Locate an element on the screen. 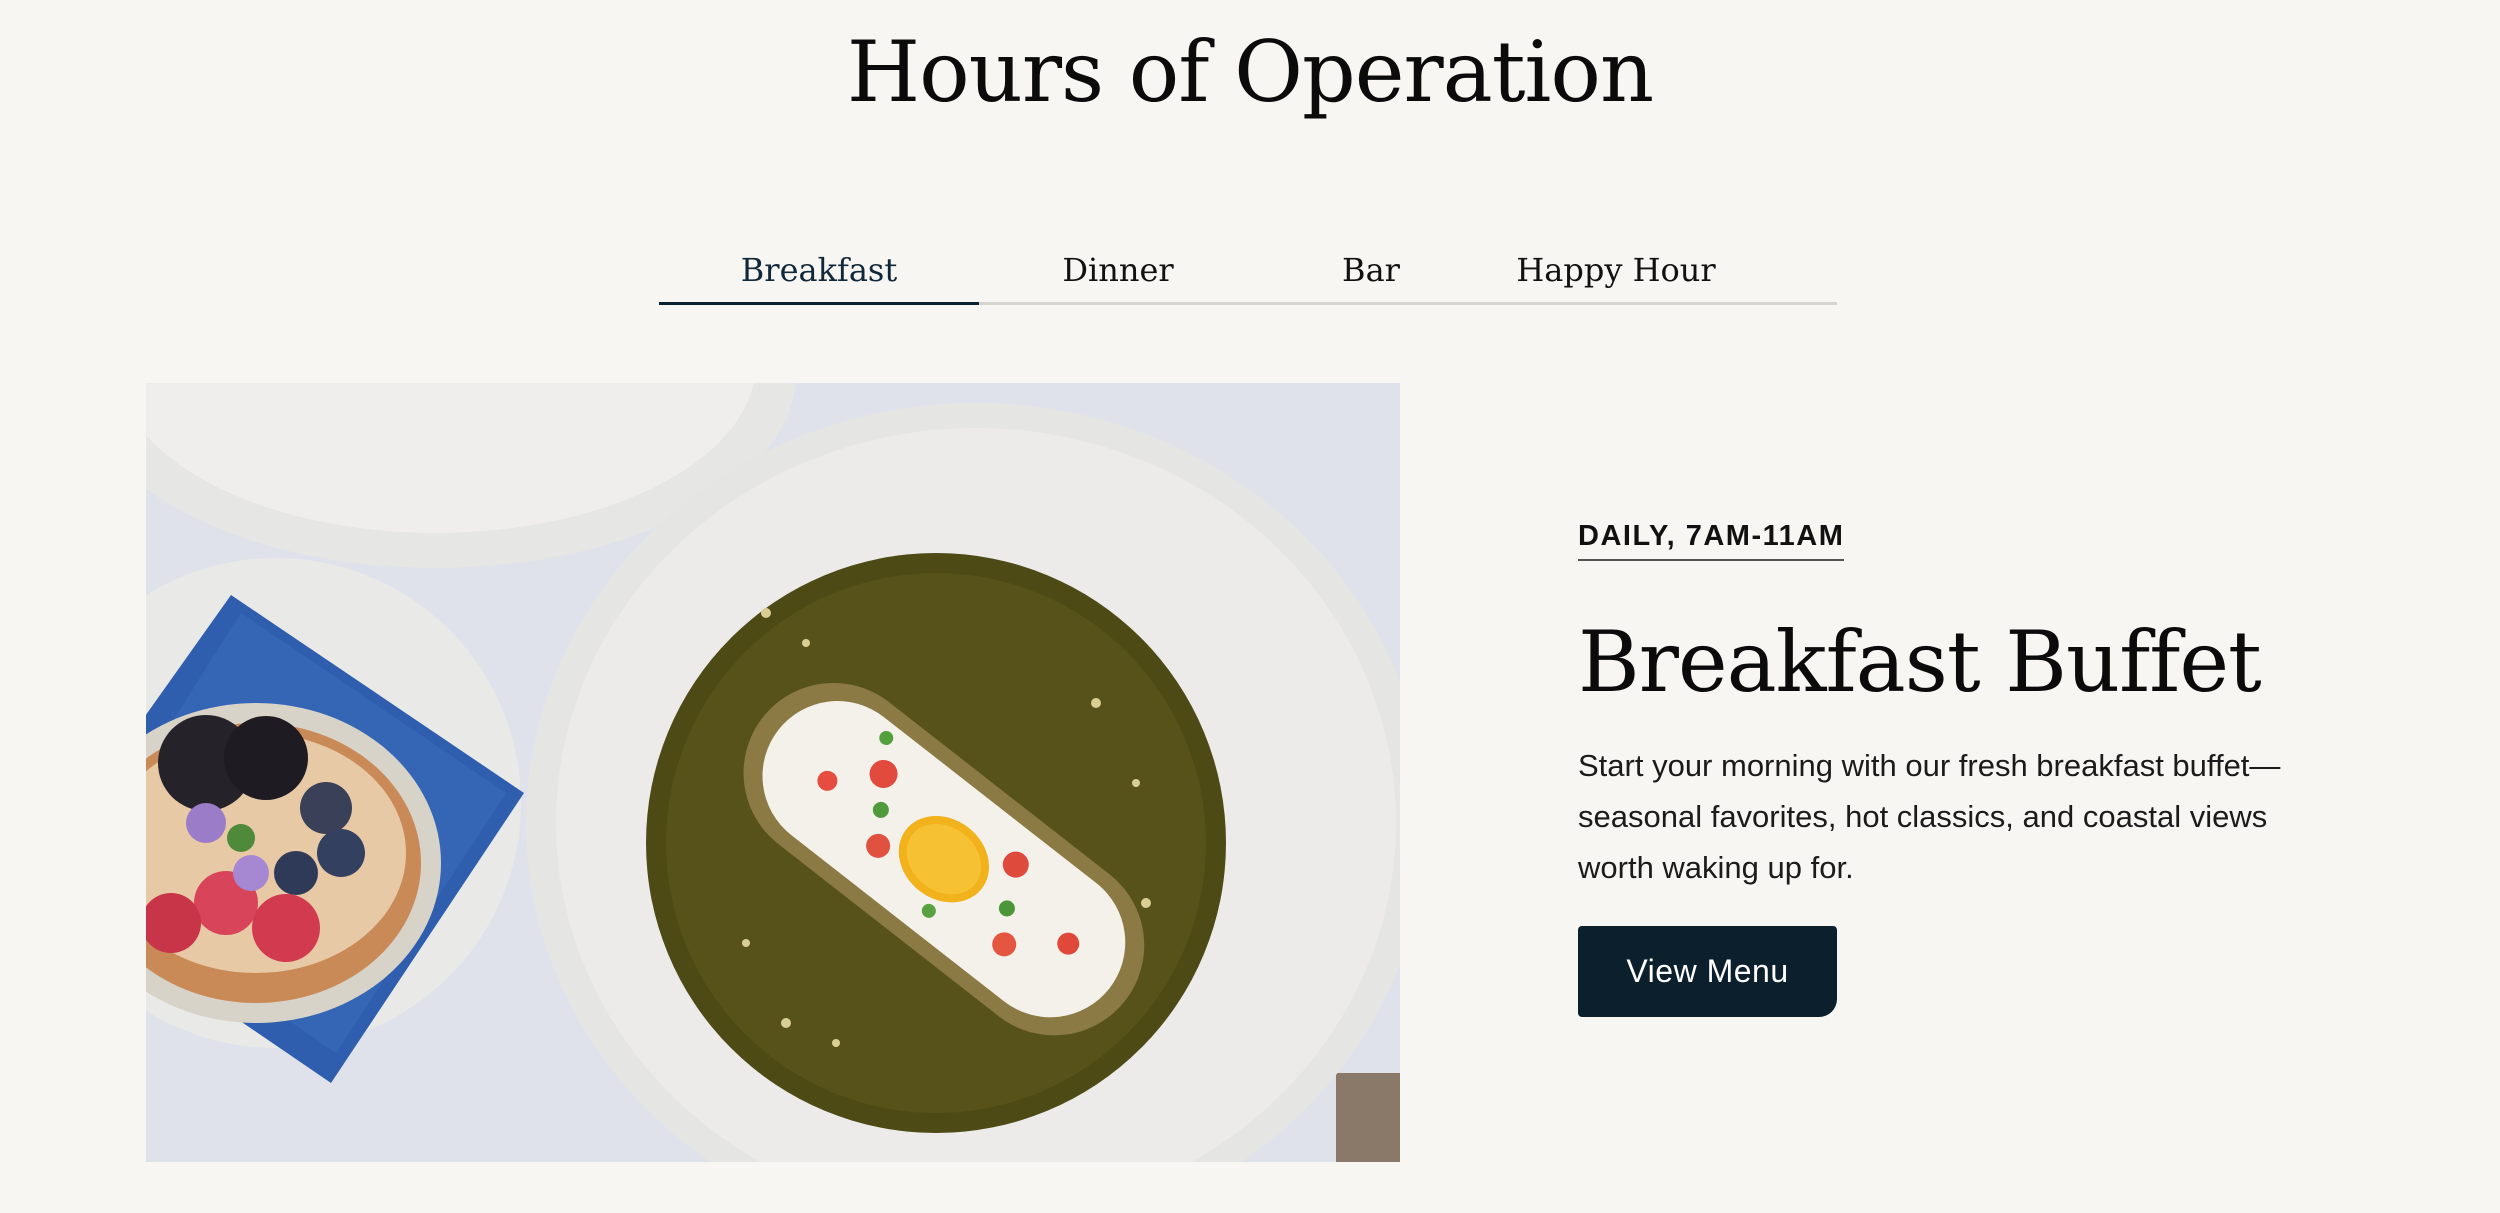 The height and width of the screenshot is (1213, 2500). tab-dinner: Dinner is located at coordinates (1118, 270).